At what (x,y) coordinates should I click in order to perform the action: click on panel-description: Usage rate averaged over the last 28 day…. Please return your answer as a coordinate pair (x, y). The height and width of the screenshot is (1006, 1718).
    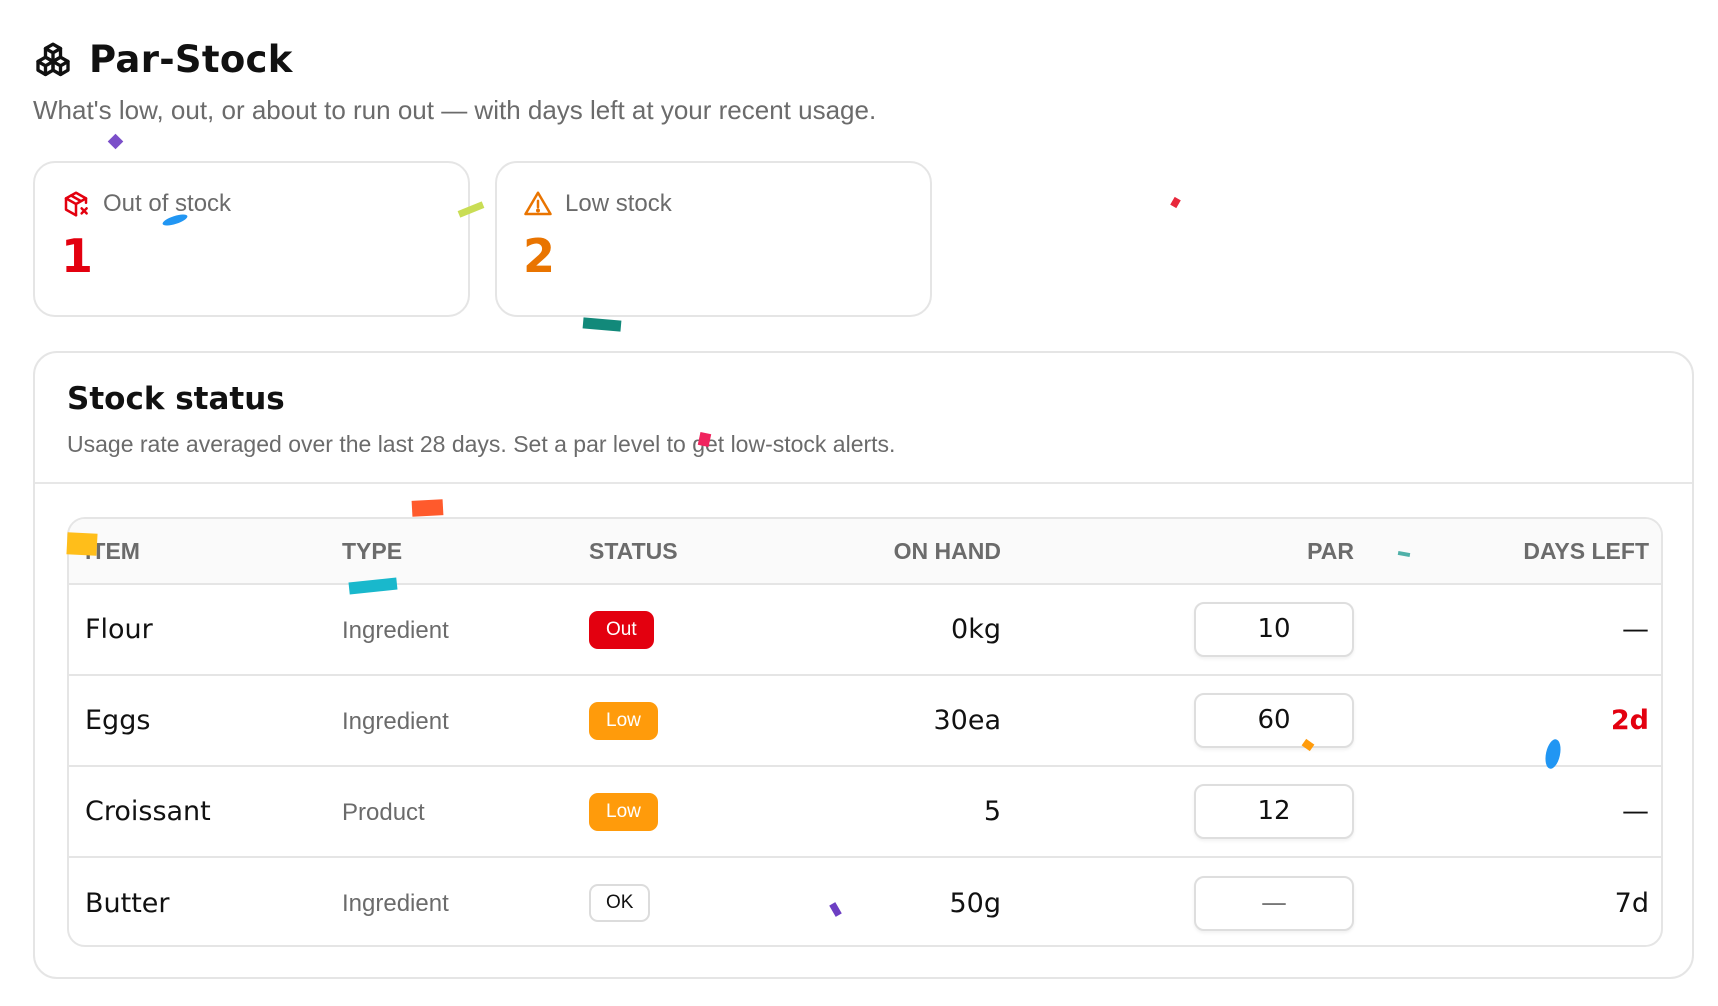
    Looking at the image, I should click on (481, 444).